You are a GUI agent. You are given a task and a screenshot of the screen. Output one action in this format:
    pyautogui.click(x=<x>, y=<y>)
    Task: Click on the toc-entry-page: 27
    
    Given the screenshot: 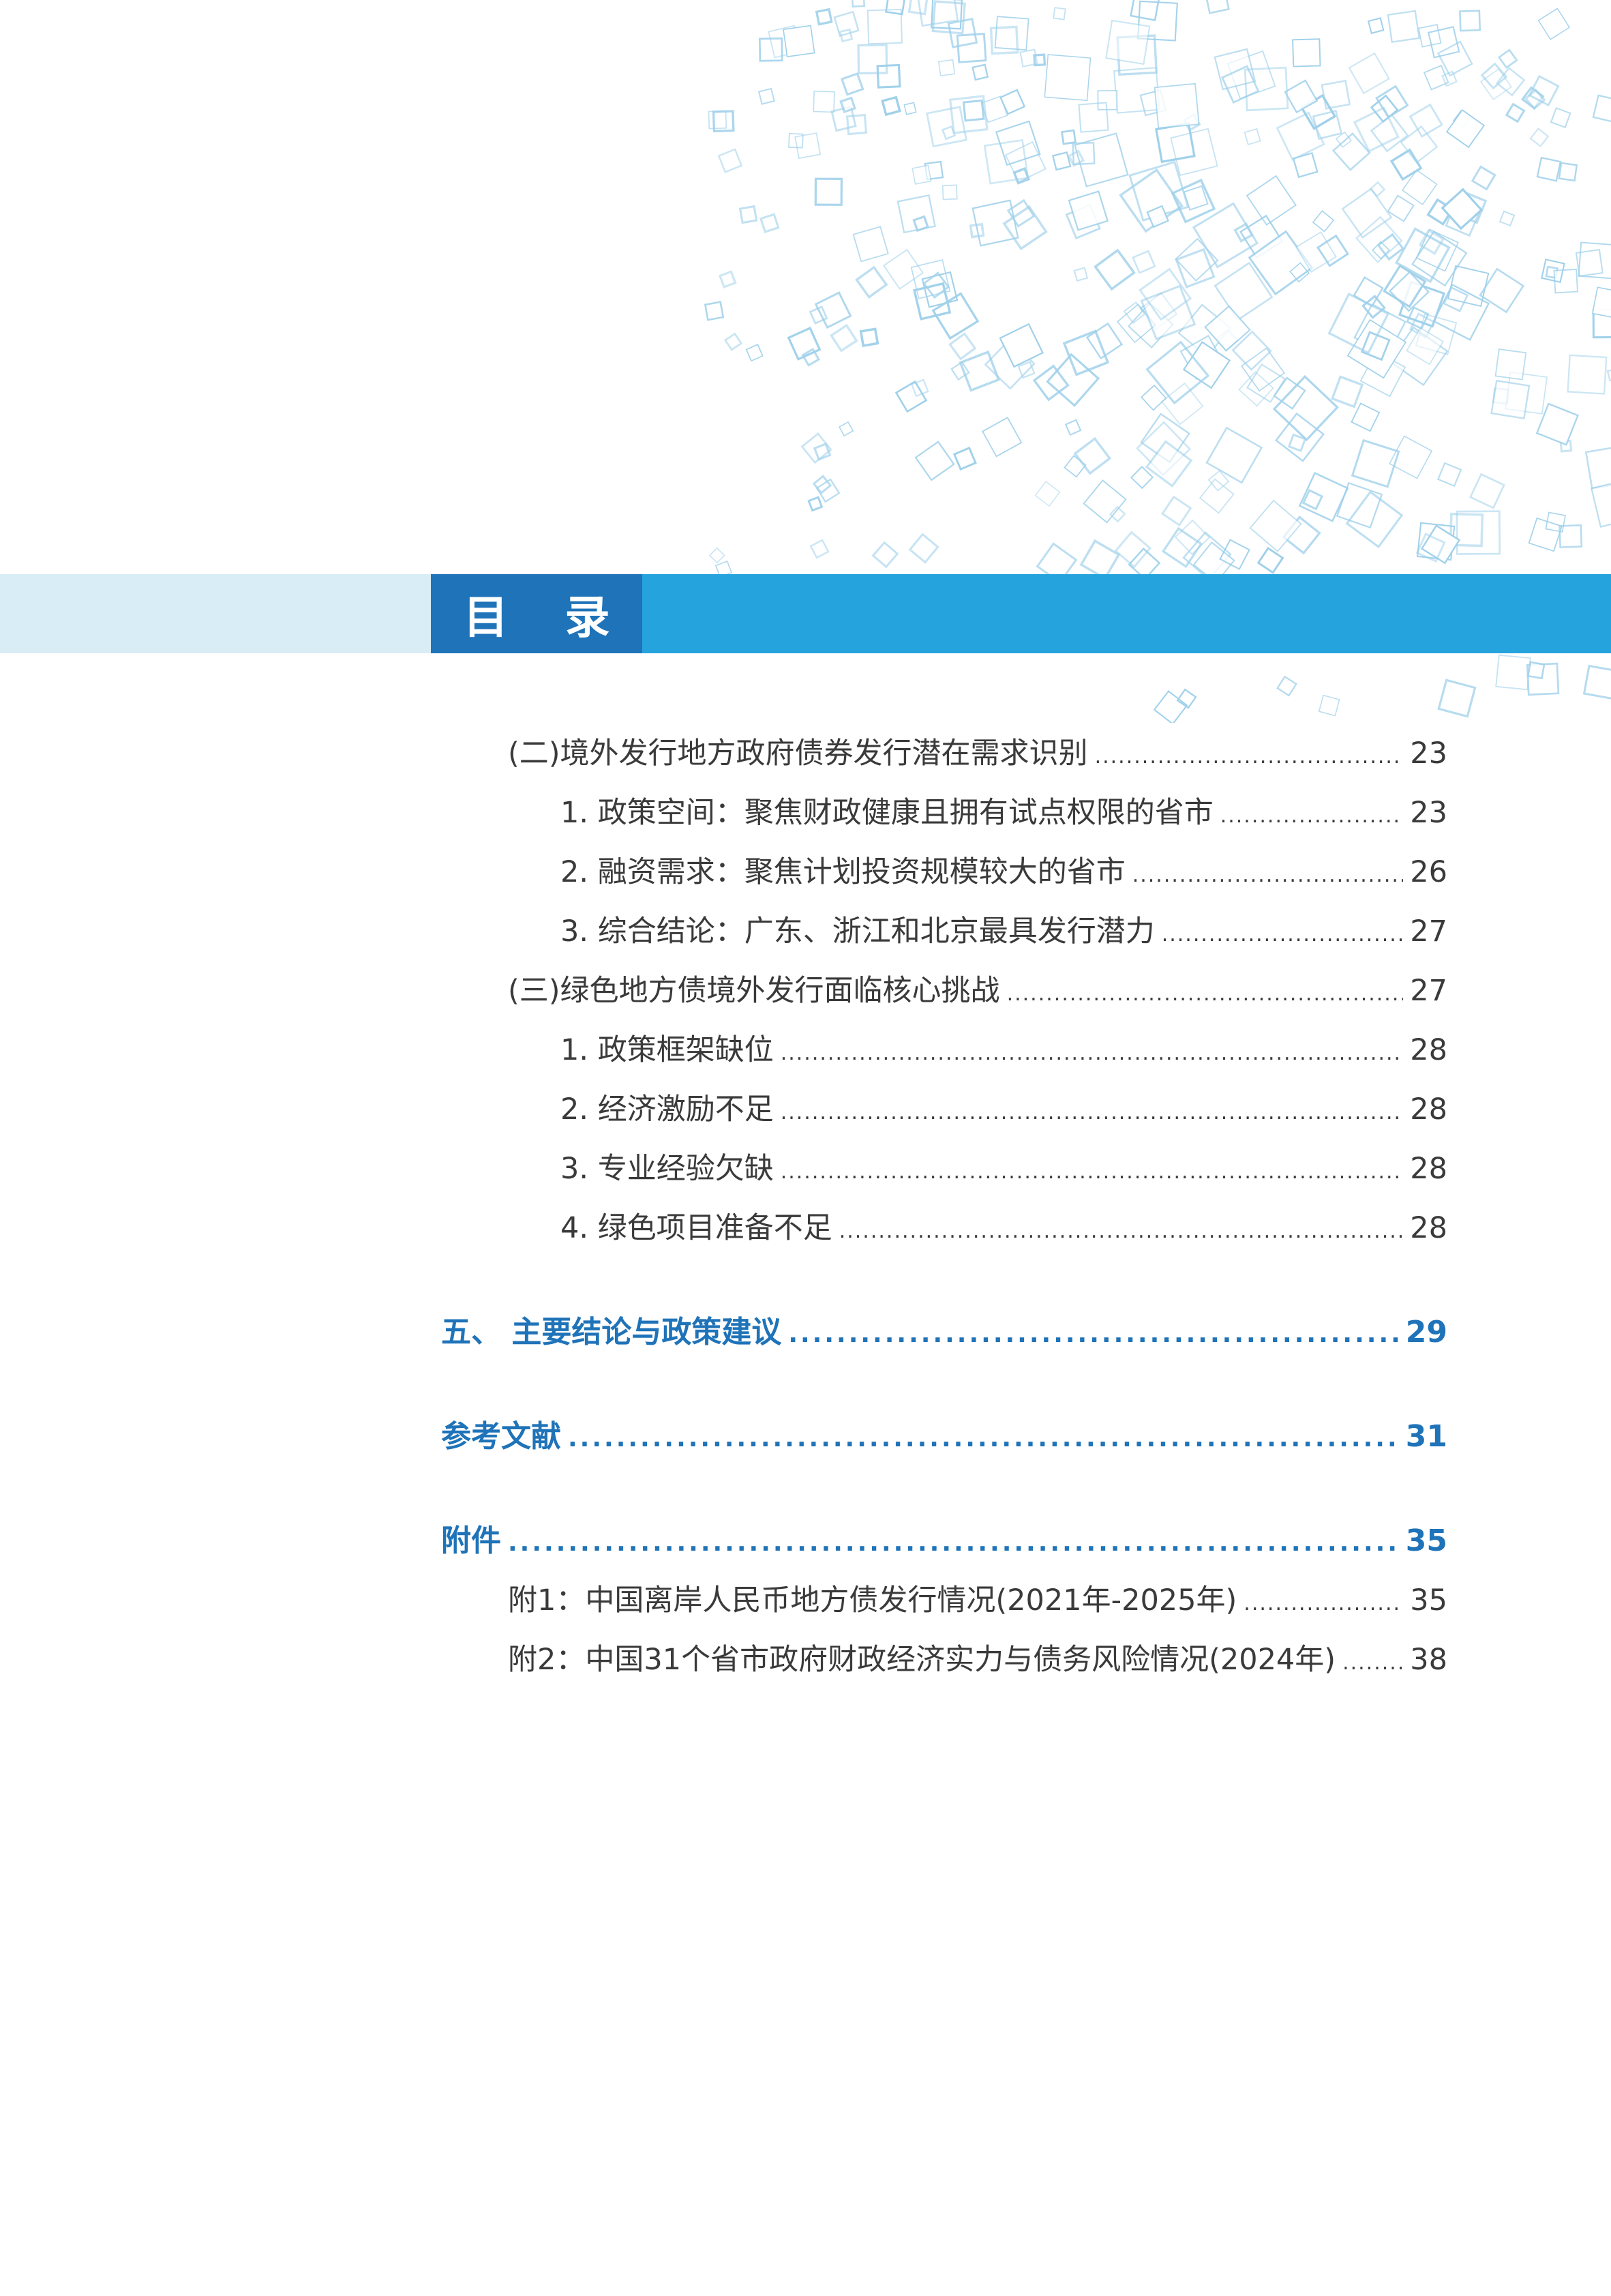 What is the action you would take?
    pyautogui.click(x=1428, y=932)
    